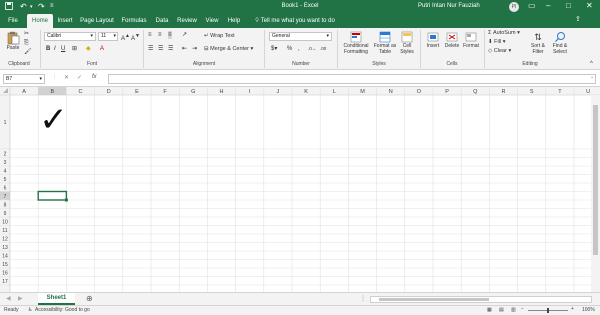 The image size is (600, 315). Describe the element at coordinates (475, 92) in the screenshot. I see `column-header-q: Q` at that location.